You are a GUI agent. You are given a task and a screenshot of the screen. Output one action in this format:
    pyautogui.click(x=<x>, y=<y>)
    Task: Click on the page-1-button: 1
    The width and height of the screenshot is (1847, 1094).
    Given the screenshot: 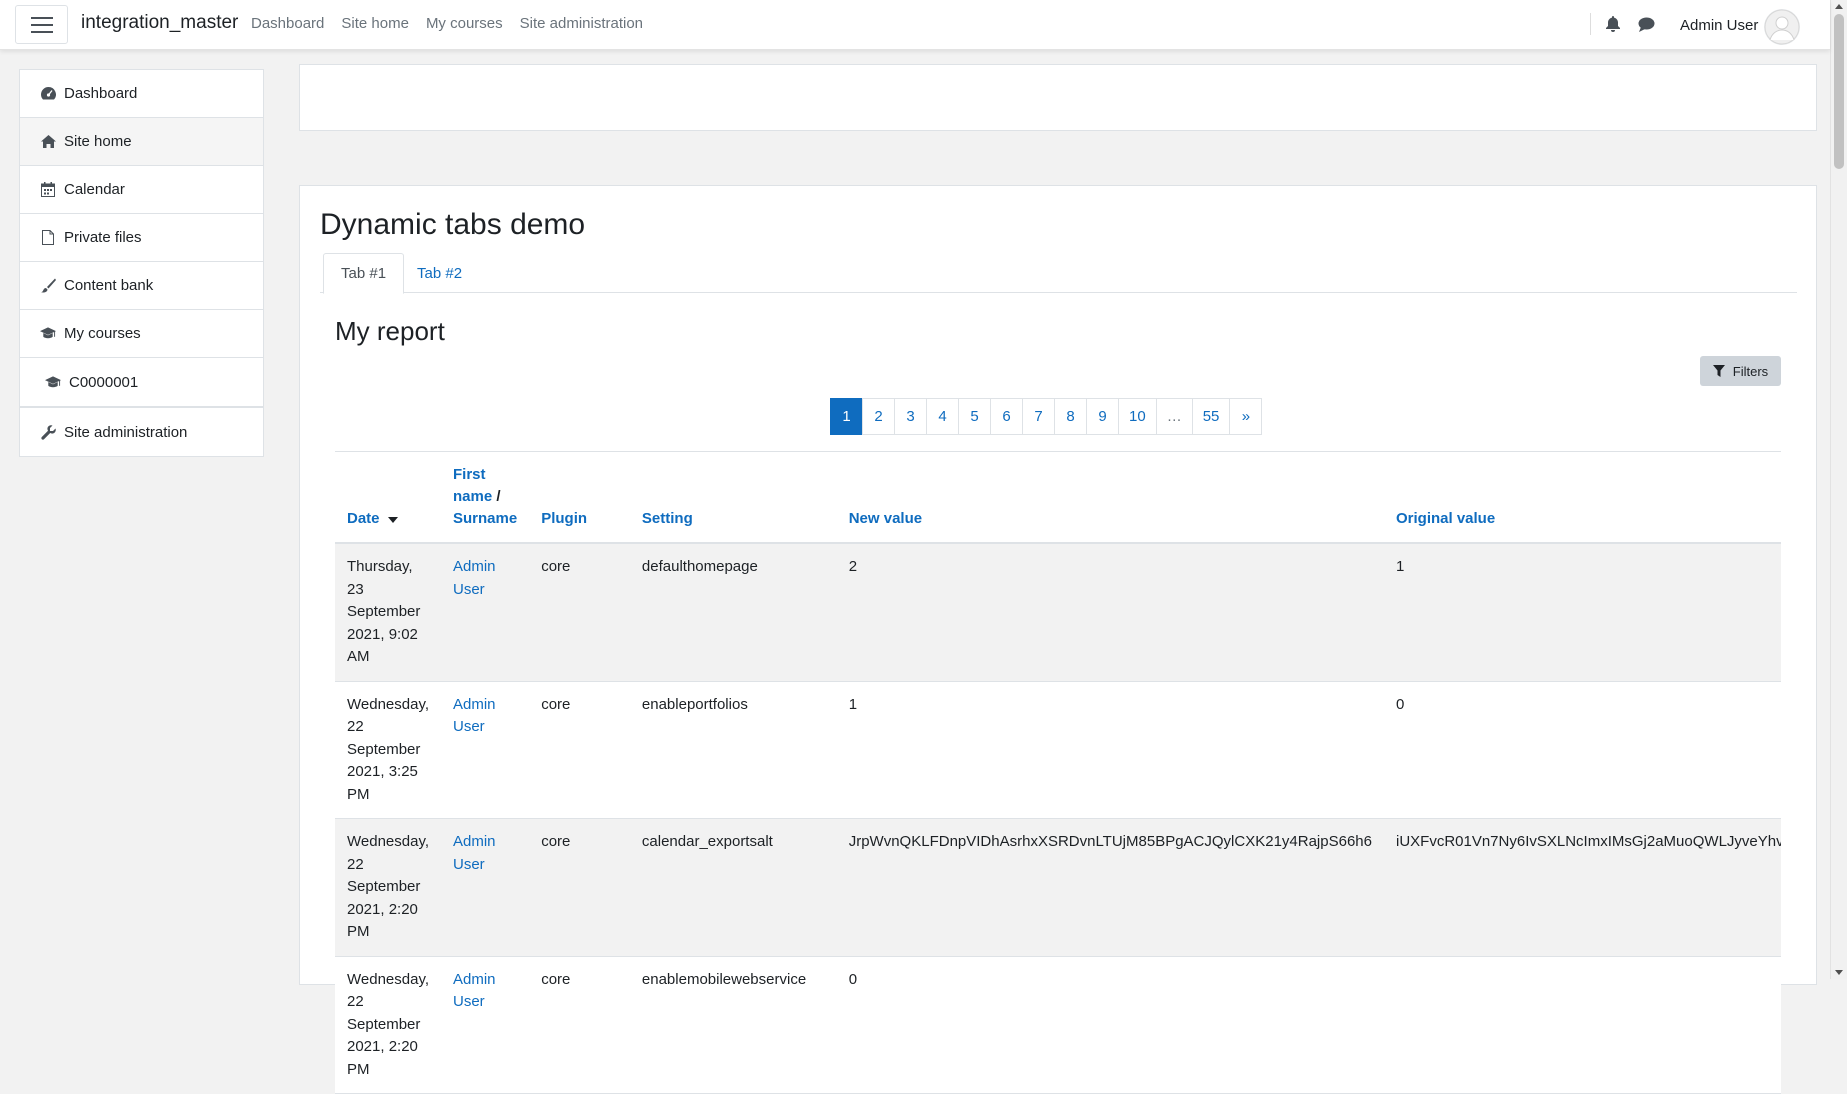 What is the action you would take?
    pyautogui.click(x=846, y=416)
    